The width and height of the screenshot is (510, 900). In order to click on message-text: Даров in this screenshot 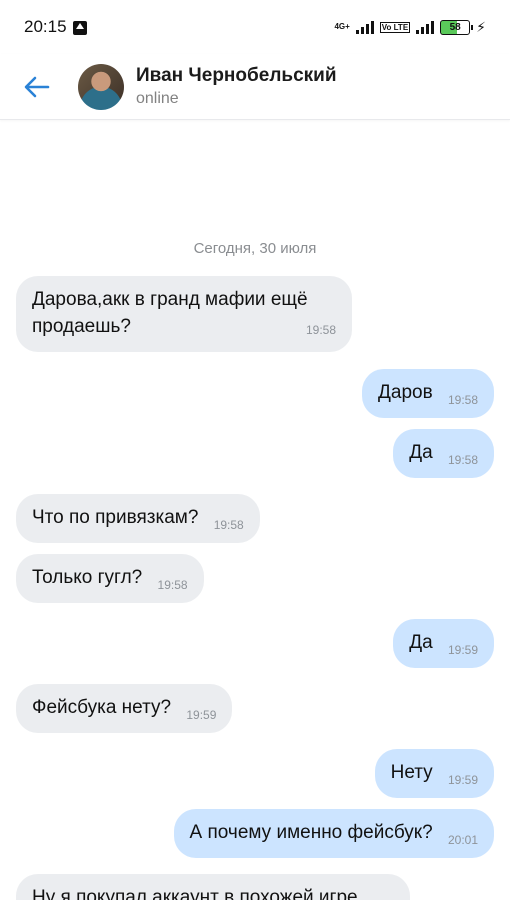, I will do `click(405, 392)`.